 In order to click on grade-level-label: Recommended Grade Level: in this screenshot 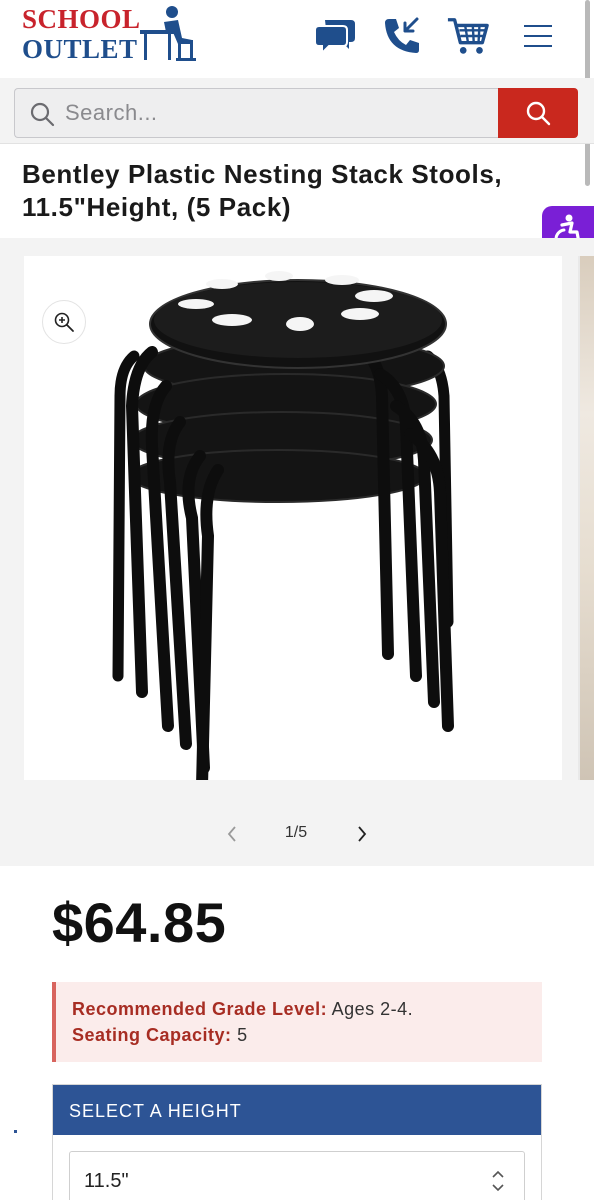, I will do `click(200, 1009)`.